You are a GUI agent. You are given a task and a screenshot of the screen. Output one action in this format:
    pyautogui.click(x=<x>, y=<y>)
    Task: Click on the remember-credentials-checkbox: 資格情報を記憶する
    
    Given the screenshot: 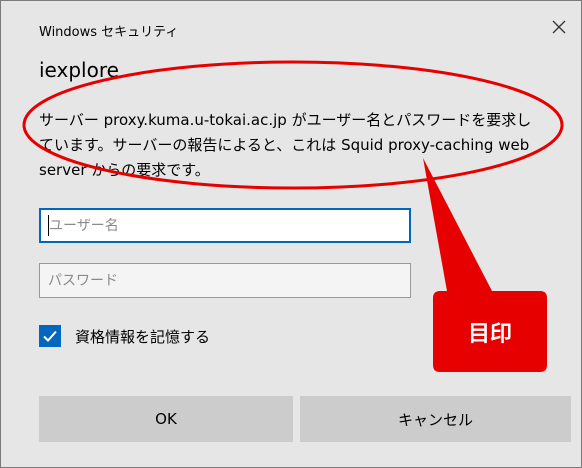 What is the action you would take?
    pyautogui.click(x=124, y=336)
    